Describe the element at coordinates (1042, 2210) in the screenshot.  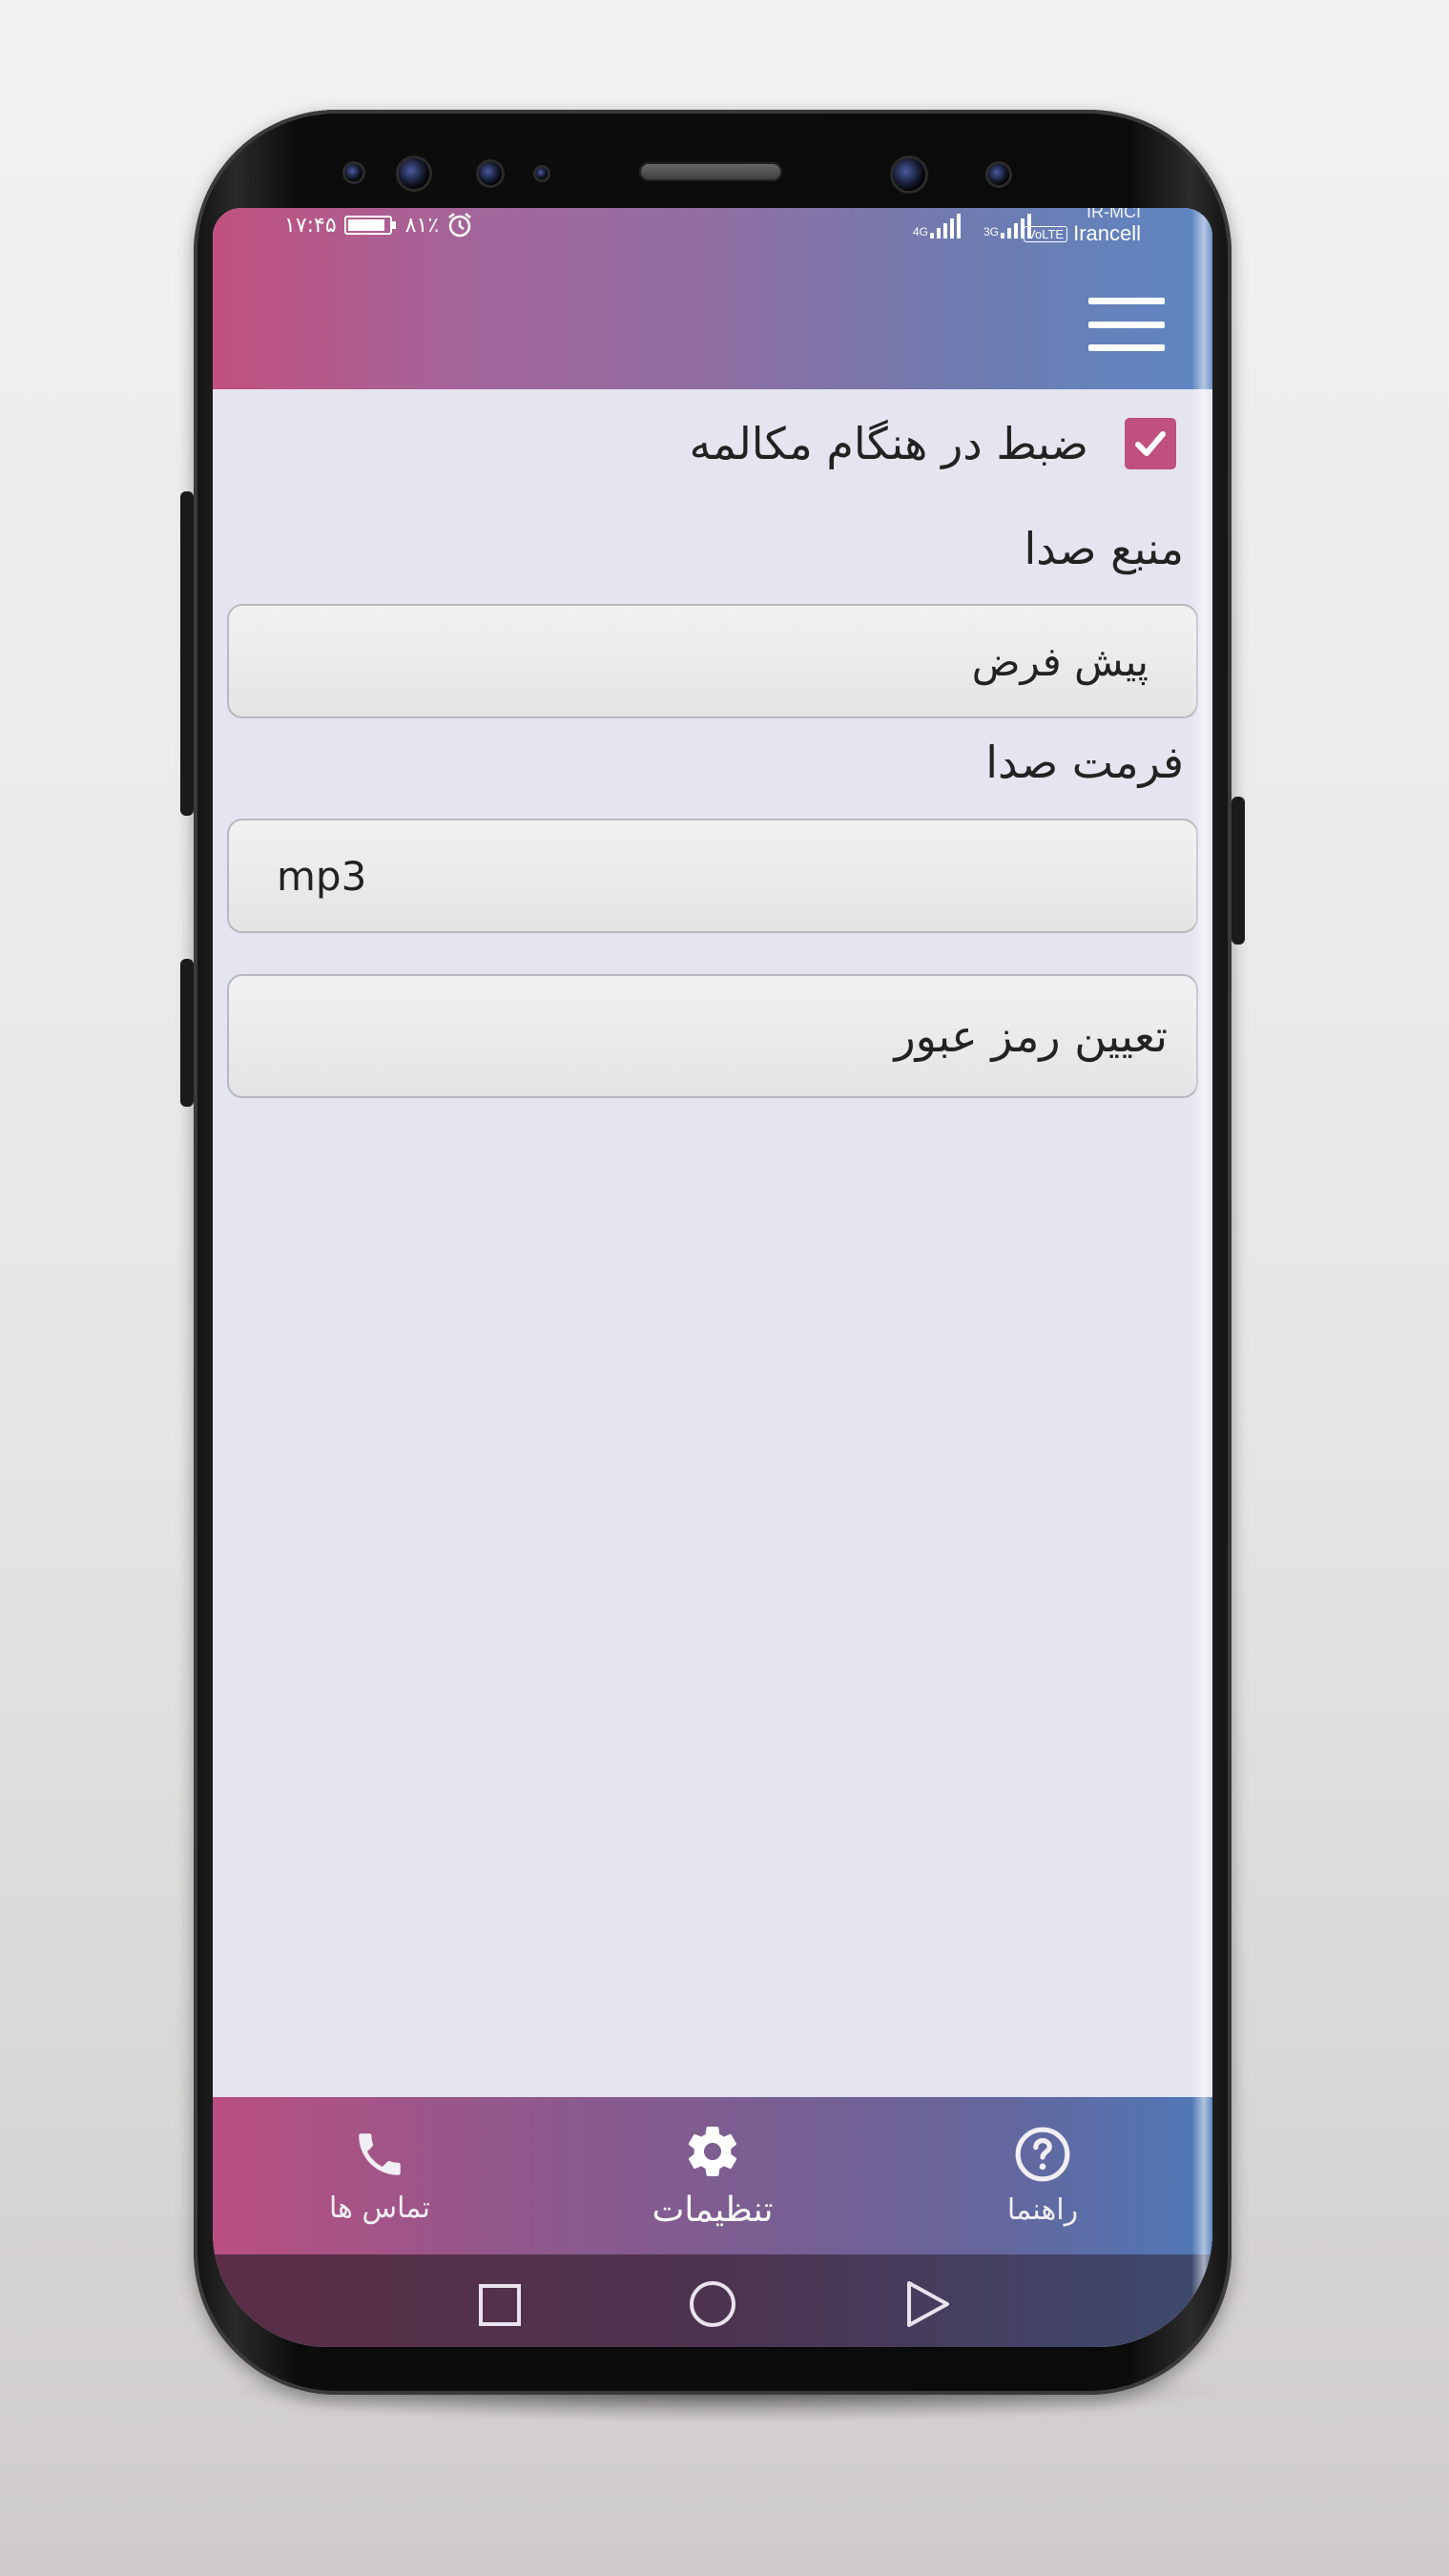
I see `nav-help-label: راهنما` at that location.